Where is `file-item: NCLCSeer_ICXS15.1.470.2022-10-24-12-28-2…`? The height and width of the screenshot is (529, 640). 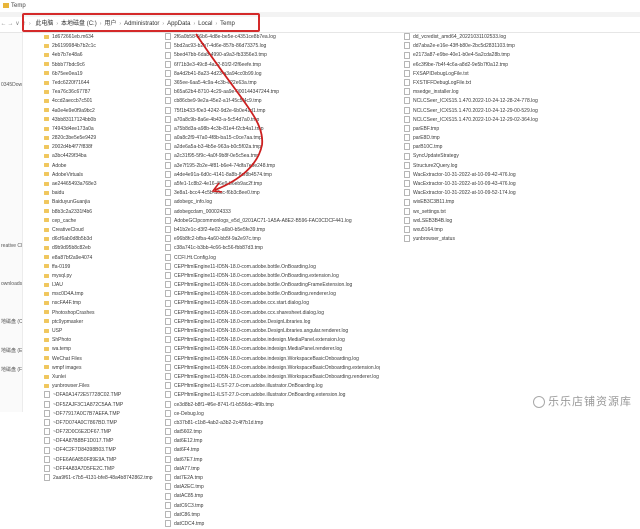
file-item: NCLCSeer_ICXS15.1.470.2022-10-24-12-28-2… is located at coordinates (504, 101).